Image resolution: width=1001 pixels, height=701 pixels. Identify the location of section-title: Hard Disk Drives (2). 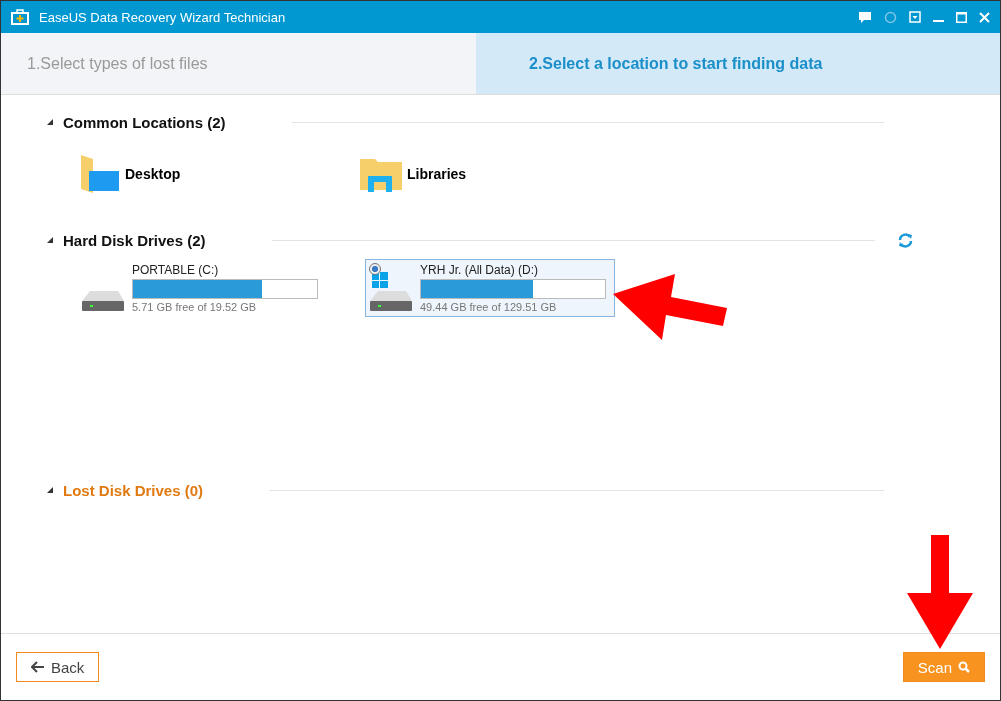
(134, 240).